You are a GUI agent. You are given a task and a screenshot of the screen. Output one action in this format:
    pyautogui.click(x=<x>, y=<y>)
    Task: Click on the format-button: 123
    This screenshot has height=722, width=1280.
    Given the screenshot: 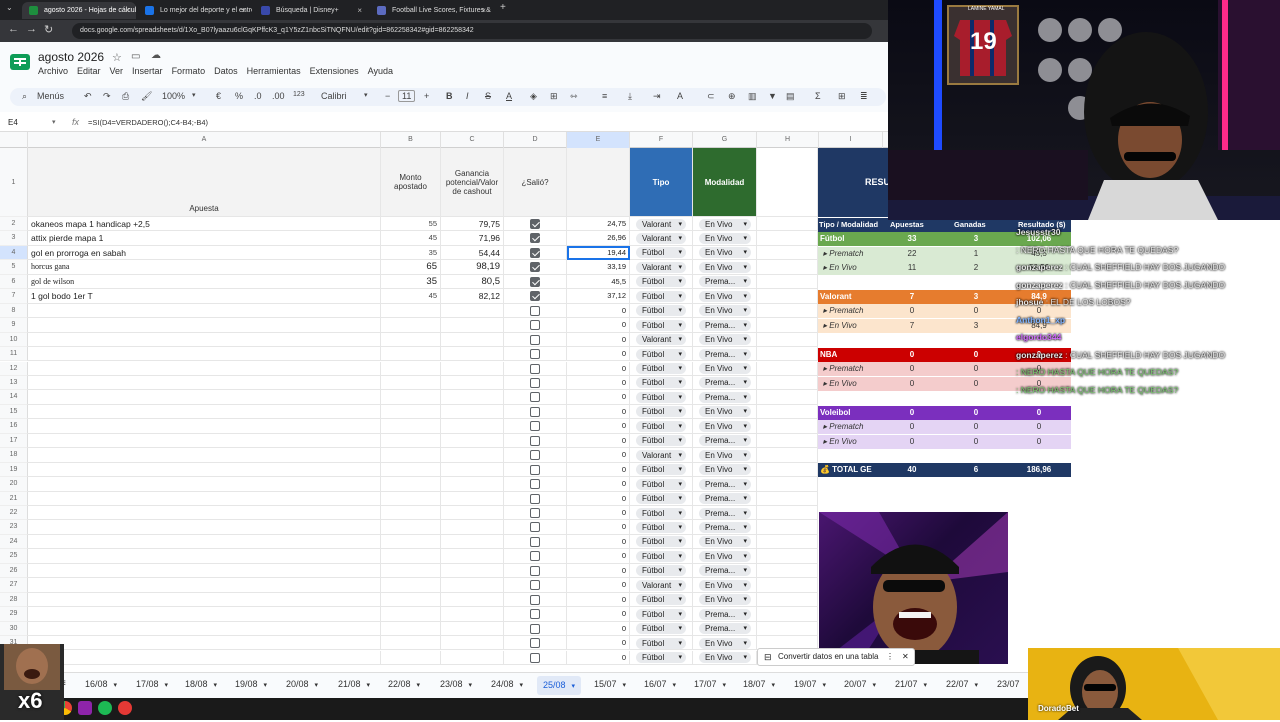 What is the action you would take?
    pyautogui.click(x=299, y=94)
    